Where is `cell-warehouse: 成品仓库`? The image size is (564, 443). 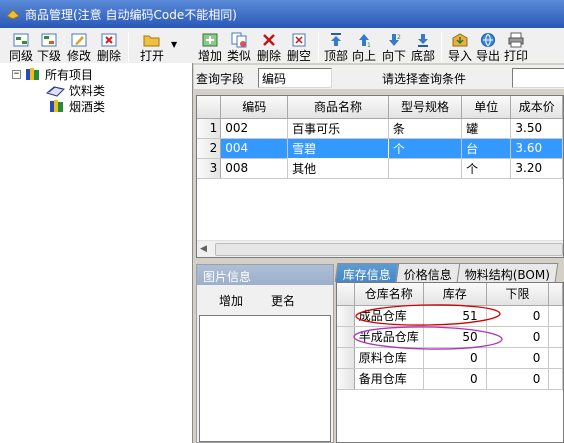 cell-warehouse: 成品仓库 is located at coordinates (389, 316).